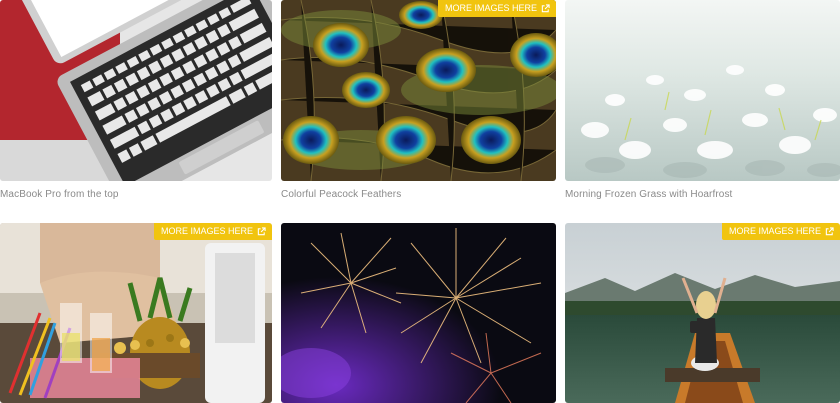 The height and width of the screenshot is (403, 840). I want to click on peacock-thumbnail: MORE IMAGES HERE, so click(418, 90).